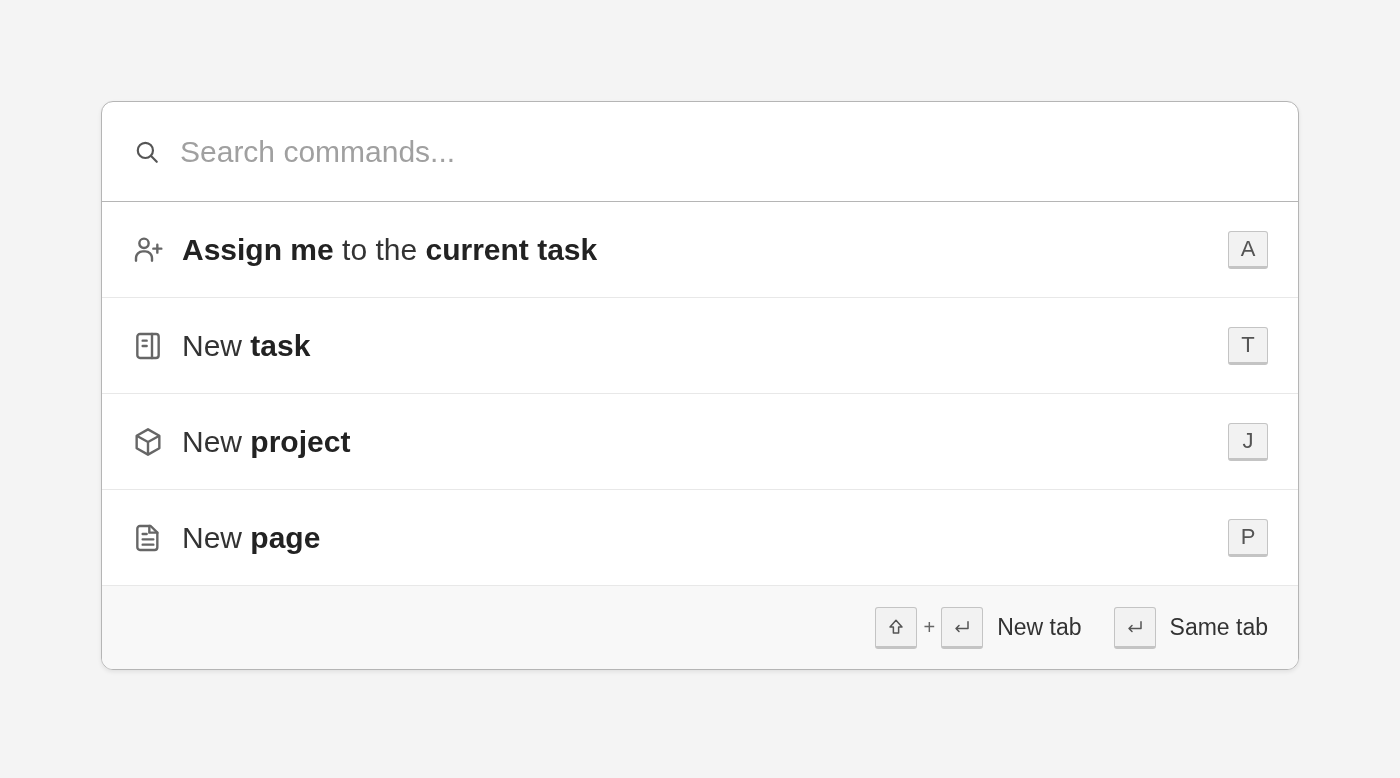 The image size is (1400, 778). I want to click on shortcut-key: T, so click(1248, 345).